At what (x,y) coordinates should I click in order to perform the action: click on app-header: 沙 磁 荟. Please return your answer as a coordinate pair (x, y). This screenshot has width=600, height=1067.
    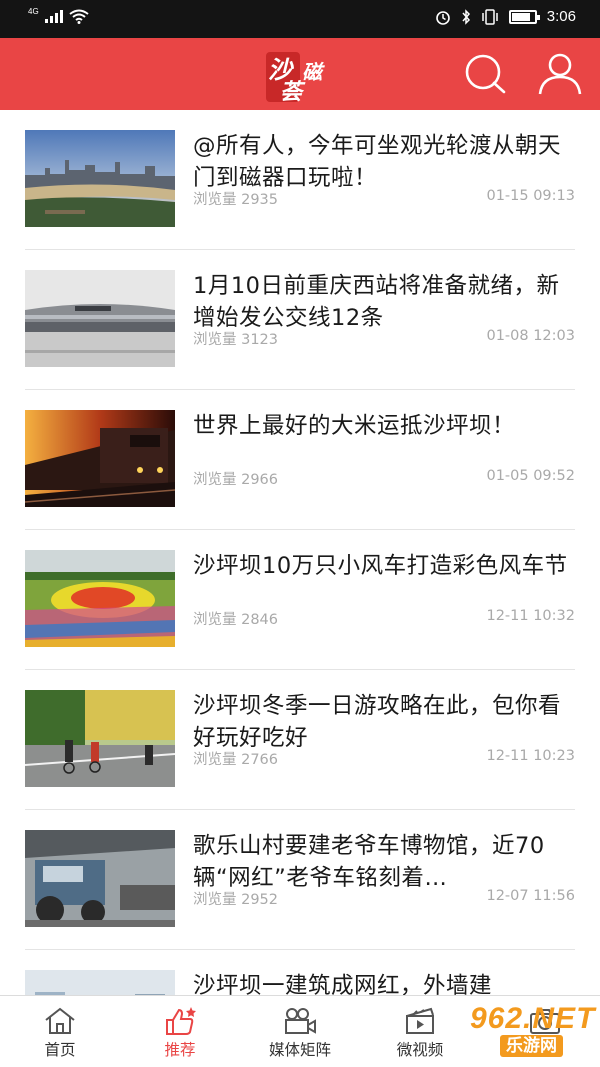
    Looking at the image, I should click on (300, 74).